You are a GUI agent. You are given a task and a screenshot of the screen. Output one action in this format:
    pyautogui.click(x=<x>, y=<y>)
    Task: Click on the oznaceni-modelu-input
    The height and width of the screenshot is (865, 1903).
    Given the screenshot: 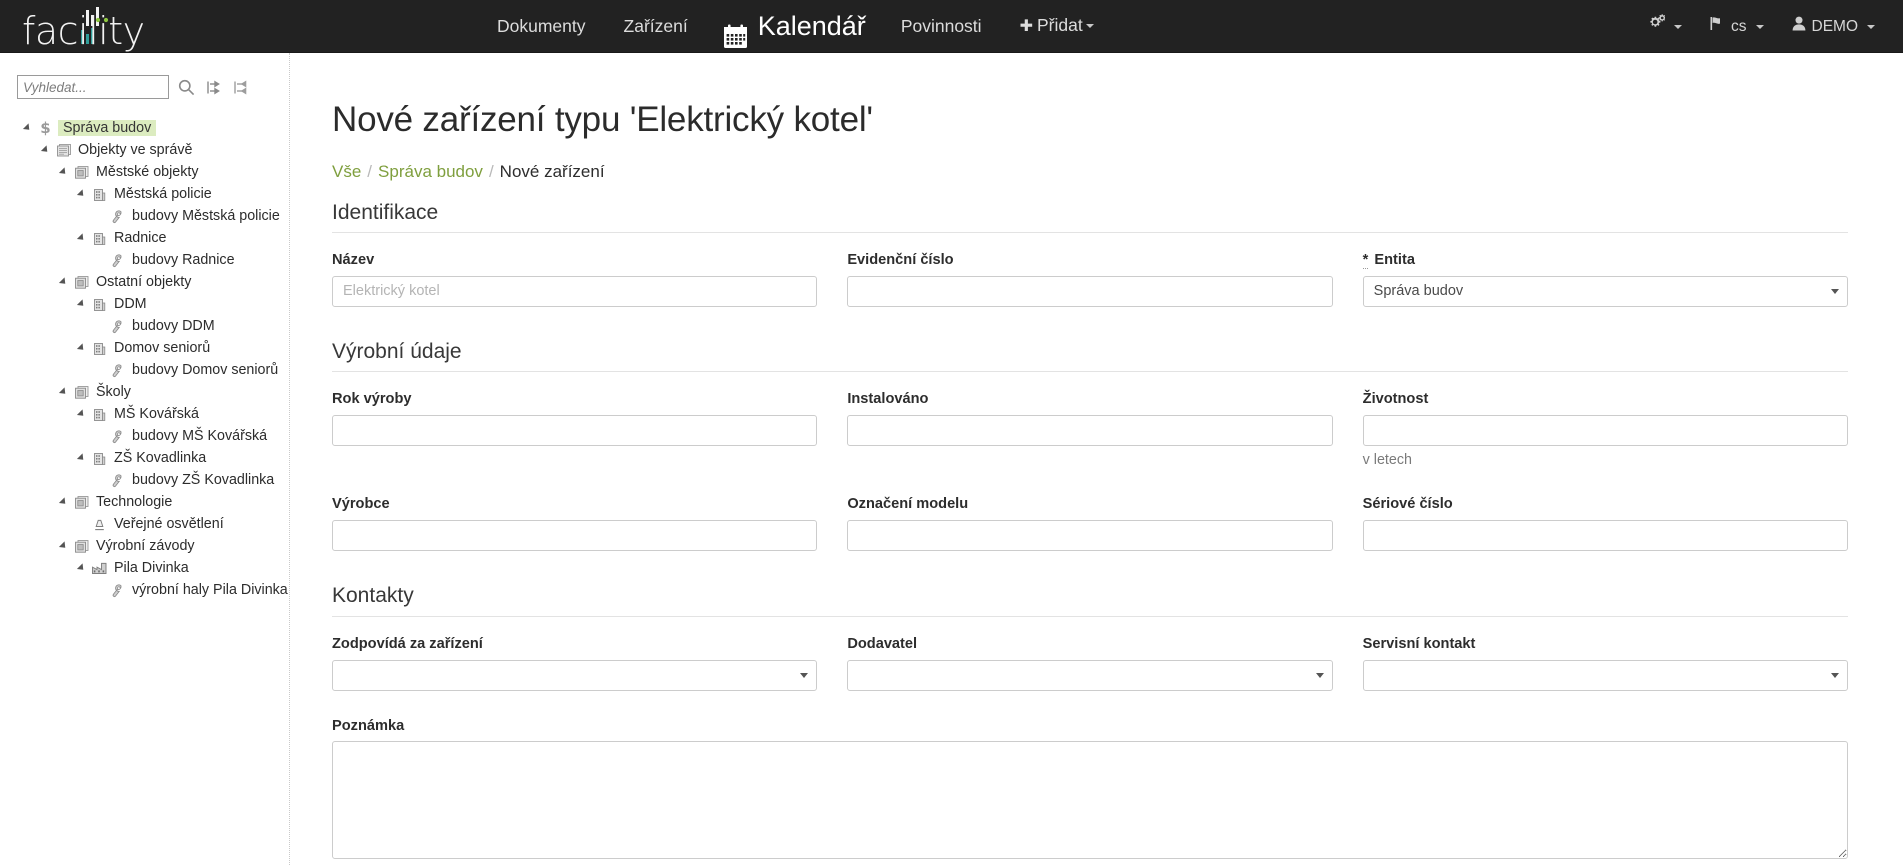 What is the action you would take?
    pyautogui.click(x=1090, y=536)
    